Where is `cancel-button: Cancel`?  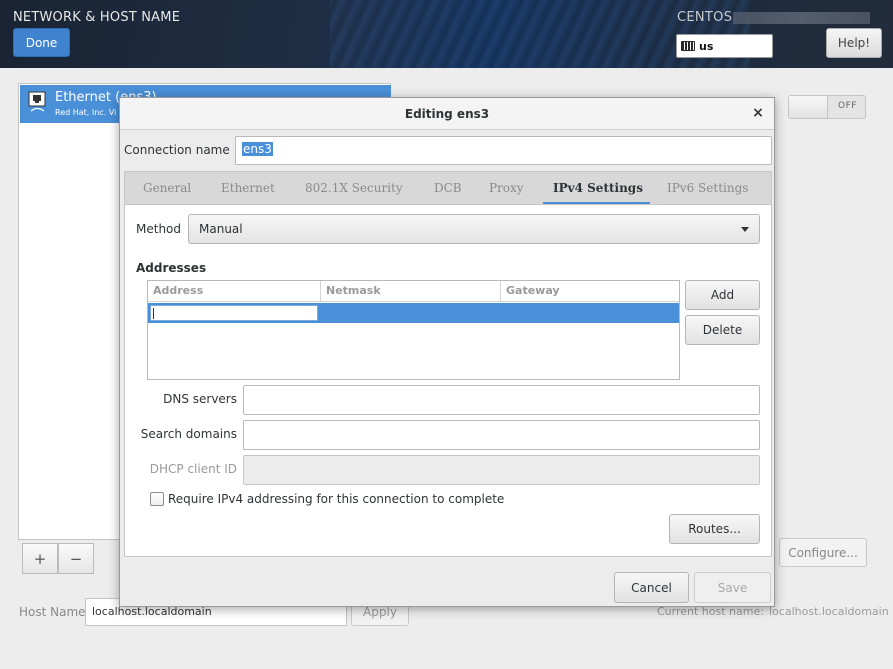
cancel-button: Cancel is located at coordinates (651, 587).